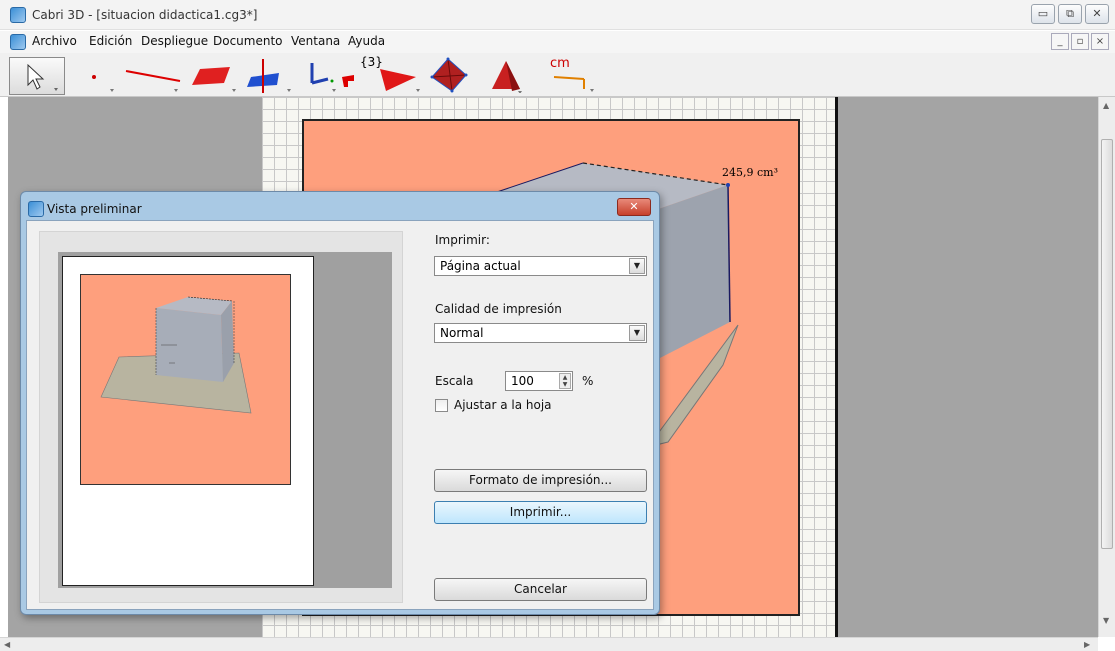  I want to click on scroll-down-icon: ▼, so click(1106, 620).